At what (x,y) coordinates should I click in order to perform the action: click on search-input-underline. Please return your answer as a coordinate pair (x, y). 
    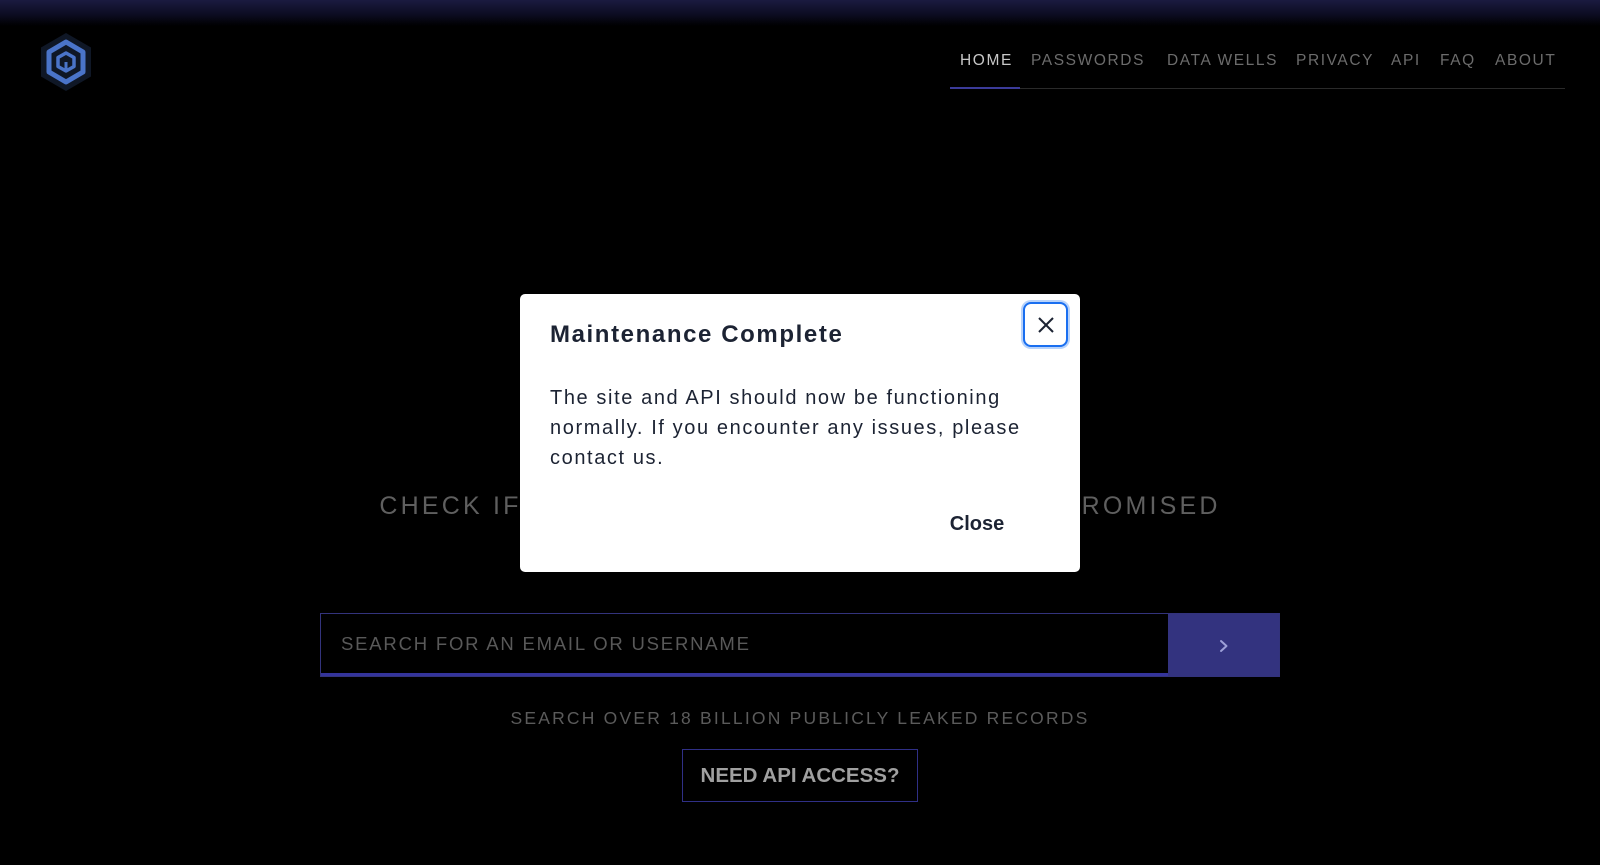
    Looking at the image, I should click on (745, 674).